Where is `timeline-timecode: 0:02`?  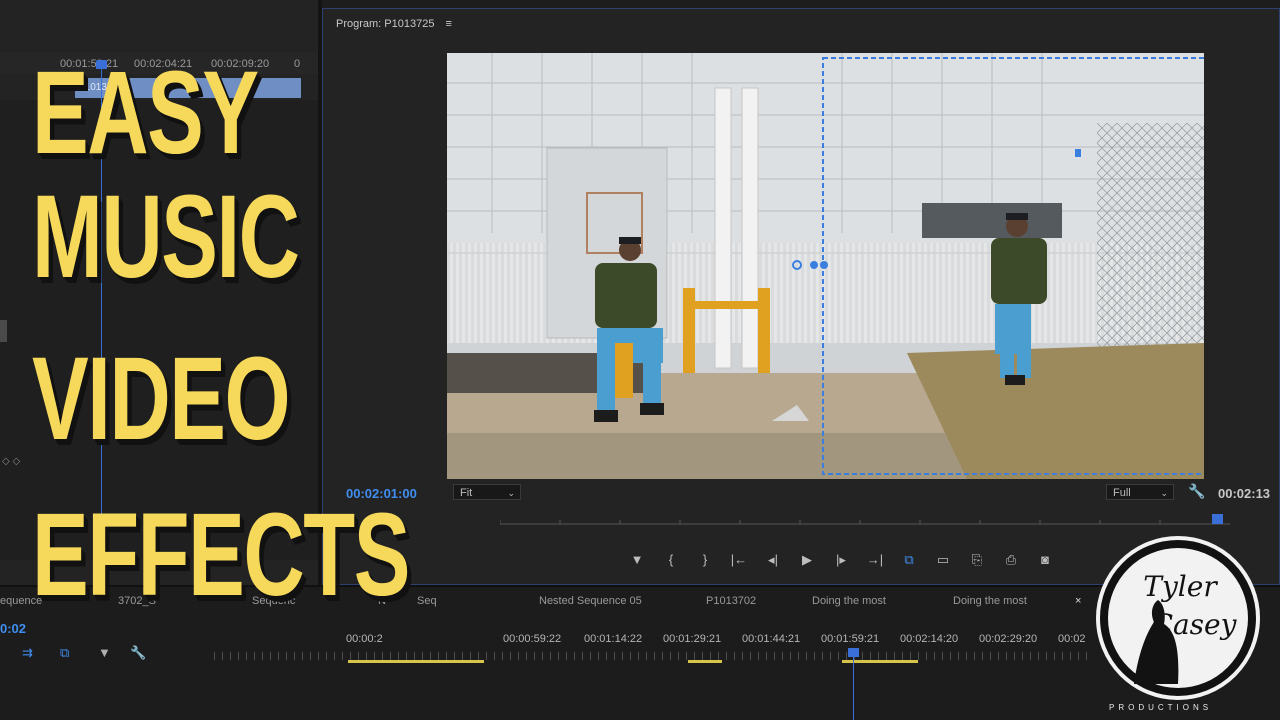 timeline-timecode: 0:02 is located at coordinates (13, 628).